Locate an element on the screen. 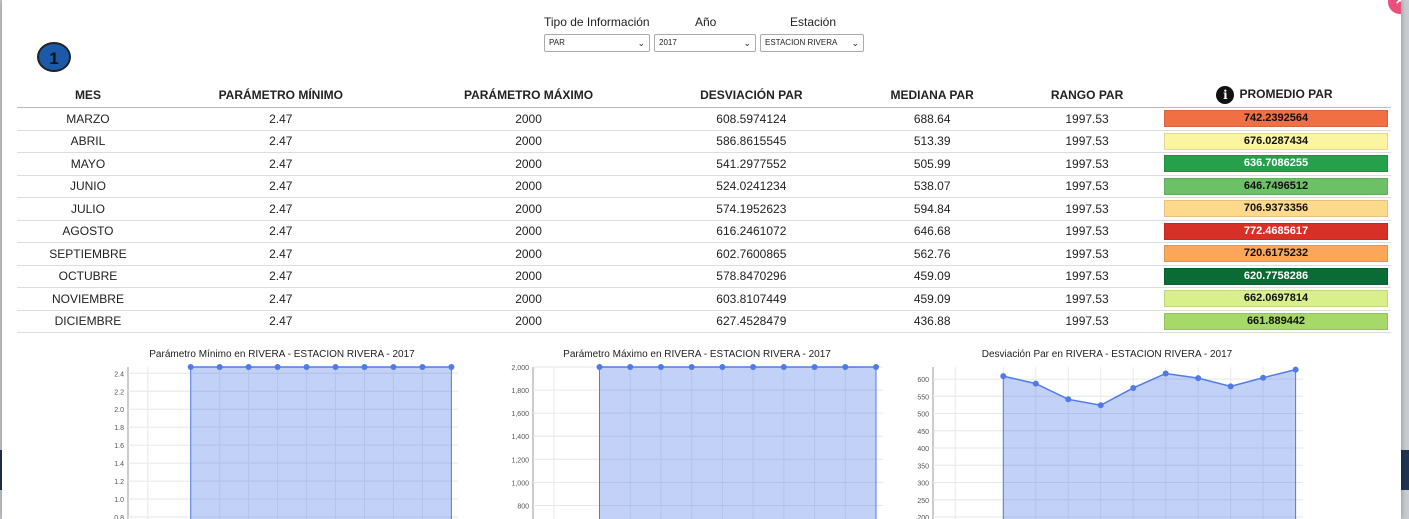 This screenshot has height=519, width=1409. y-tick-label: 450 is located at coordinates (923, 432).